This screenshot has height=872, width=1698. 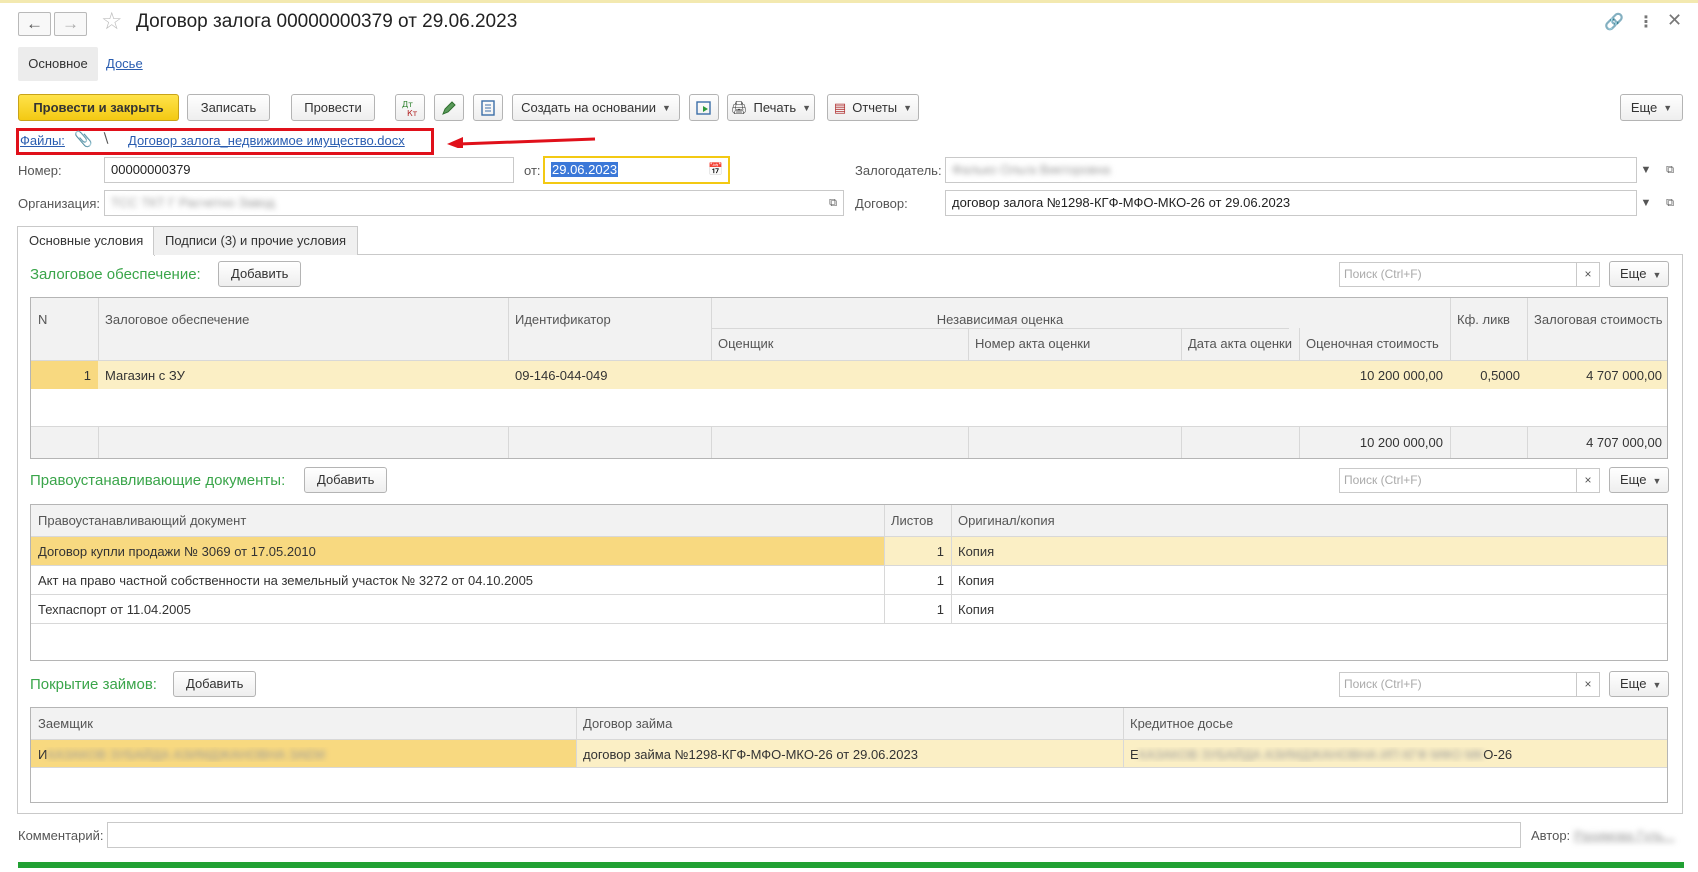 What do you see at coordinates (98, 107) in the screenshot?
I see `post-and-close-button: Провести и закрыть` at bounding box center [98, 107].